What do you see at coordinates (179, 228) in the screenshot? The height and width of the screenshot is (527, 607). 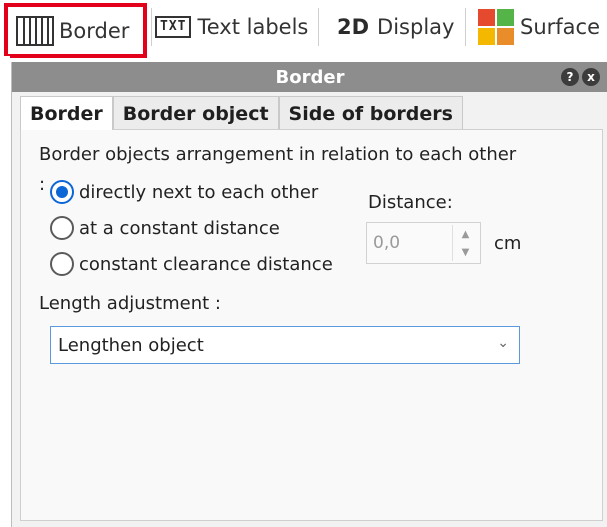 I see `radio-constant-distance-label: at a constant distance` at bounding box center [179, 228].